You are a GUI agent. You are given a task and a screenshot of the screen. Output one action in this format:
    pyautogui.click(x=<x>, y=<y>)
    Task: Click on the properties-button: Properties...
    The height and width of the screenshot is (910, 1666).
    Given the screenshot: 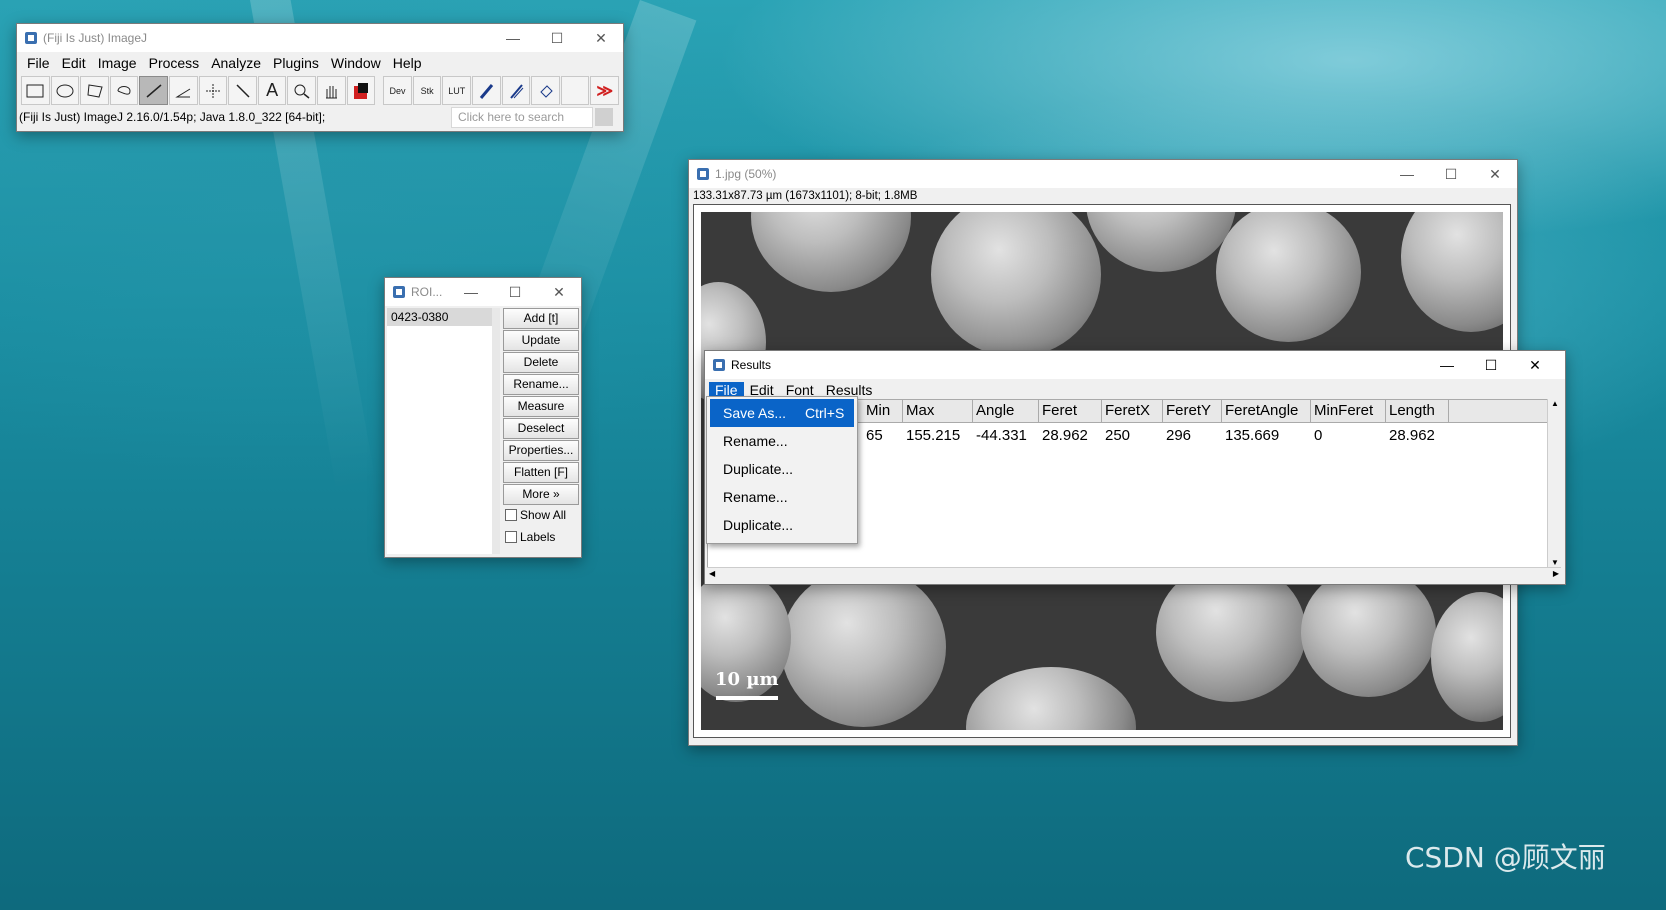 What is the action you would take?
    pyautogui.click(x=541, y=450)
    